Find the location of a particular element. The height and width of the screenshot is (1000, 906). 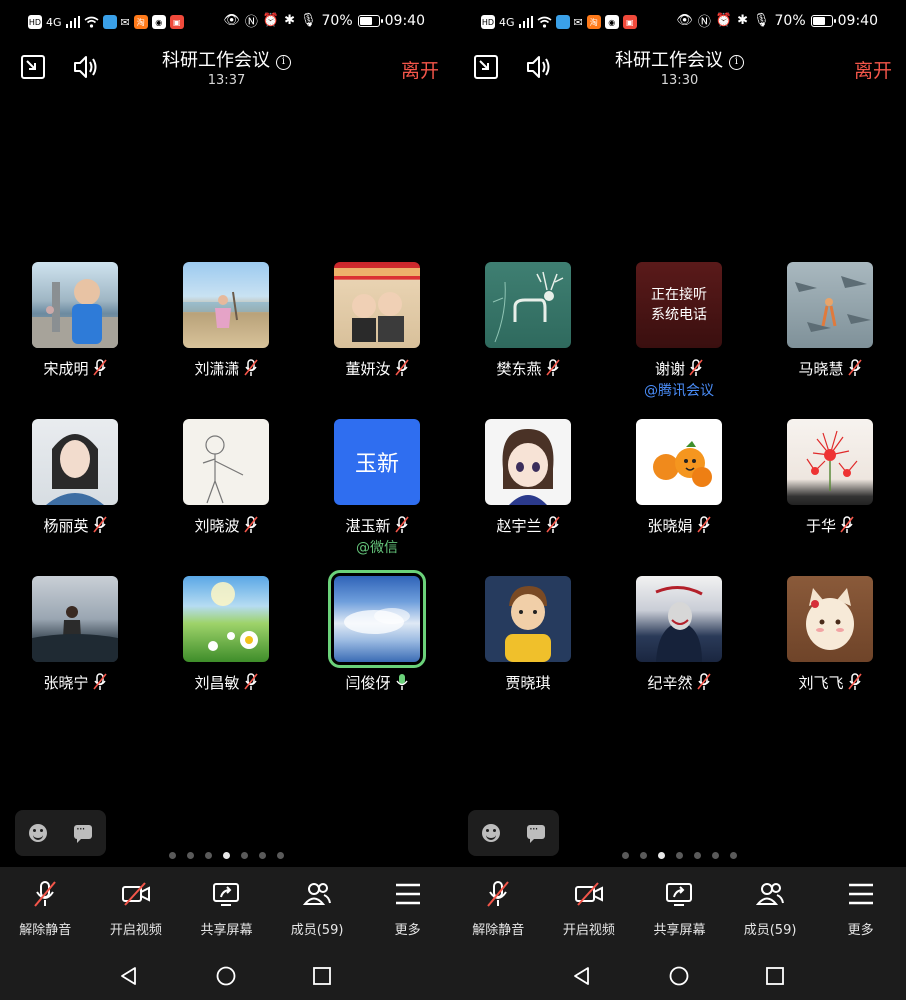

bluetooth-icon: ✱ is located at coordinates (742, 20).